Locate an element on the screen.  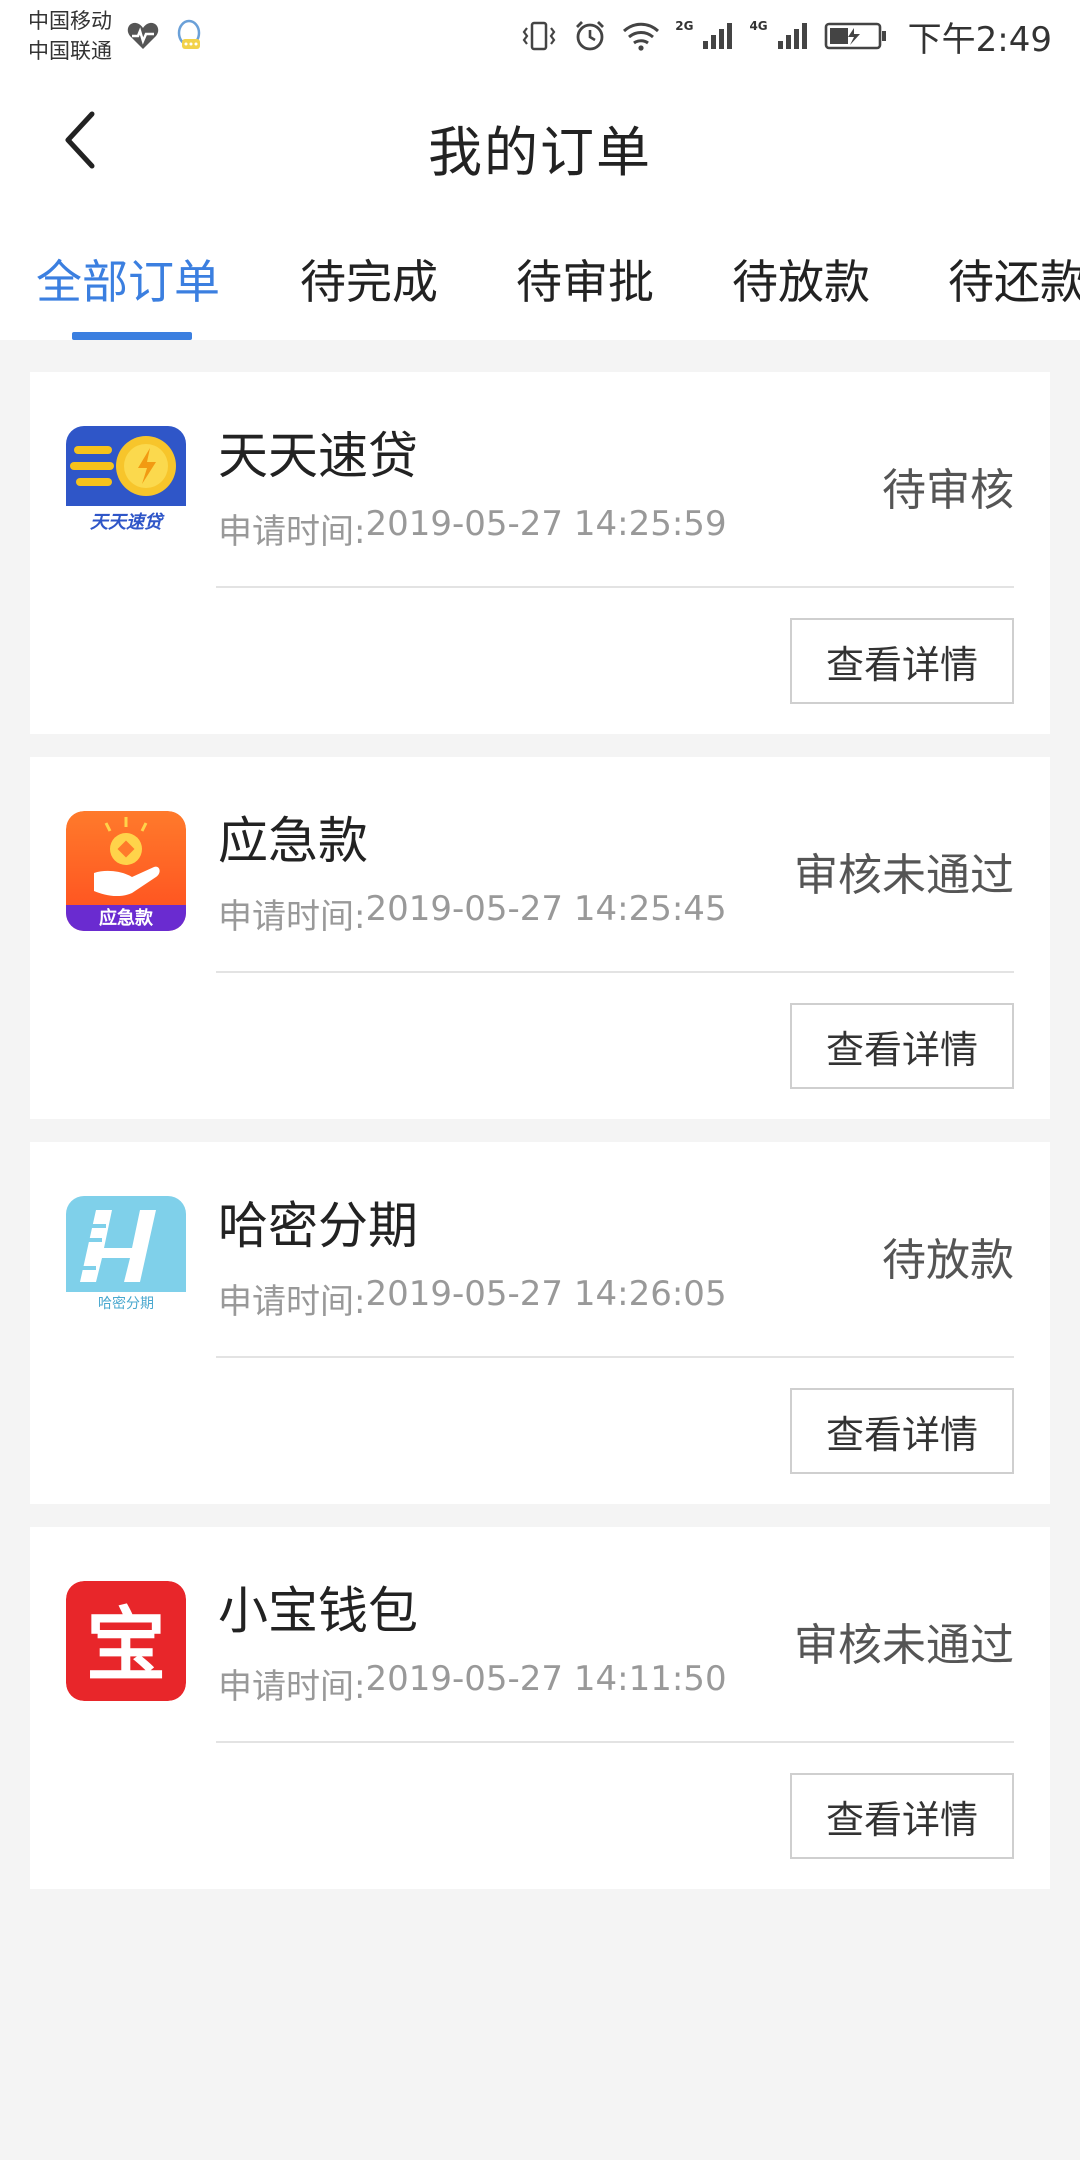
apply-time: 申请时间: 2019-05-27 14:11:50 is located at coordinates (472, 1683).